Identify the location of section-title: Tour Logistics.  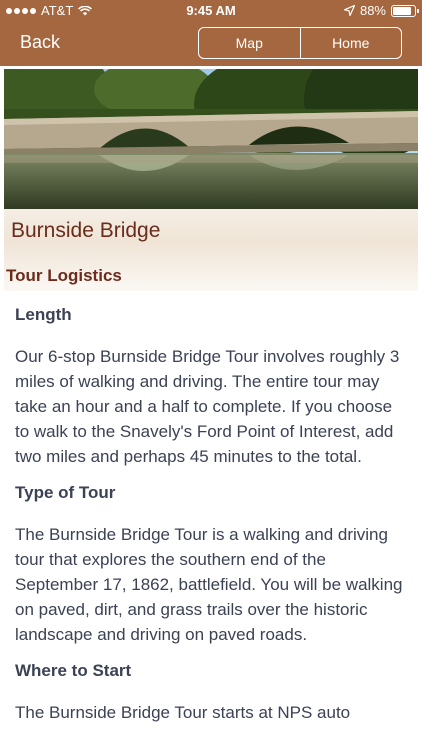
(64, 275).